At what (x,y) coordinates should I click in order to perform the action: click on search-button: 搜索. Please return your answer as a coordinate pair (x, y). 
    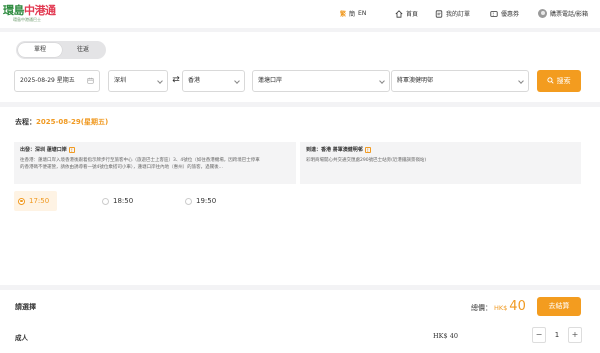
    Looking at the image, I should click on (559, 81).